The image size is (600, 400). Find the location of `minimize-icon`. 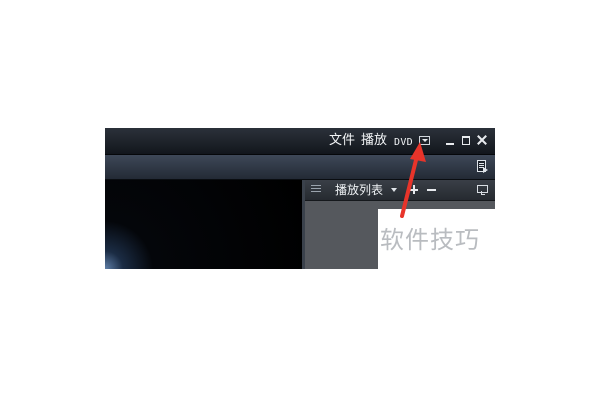

minimize-icon is located at coordinates (450, 140).